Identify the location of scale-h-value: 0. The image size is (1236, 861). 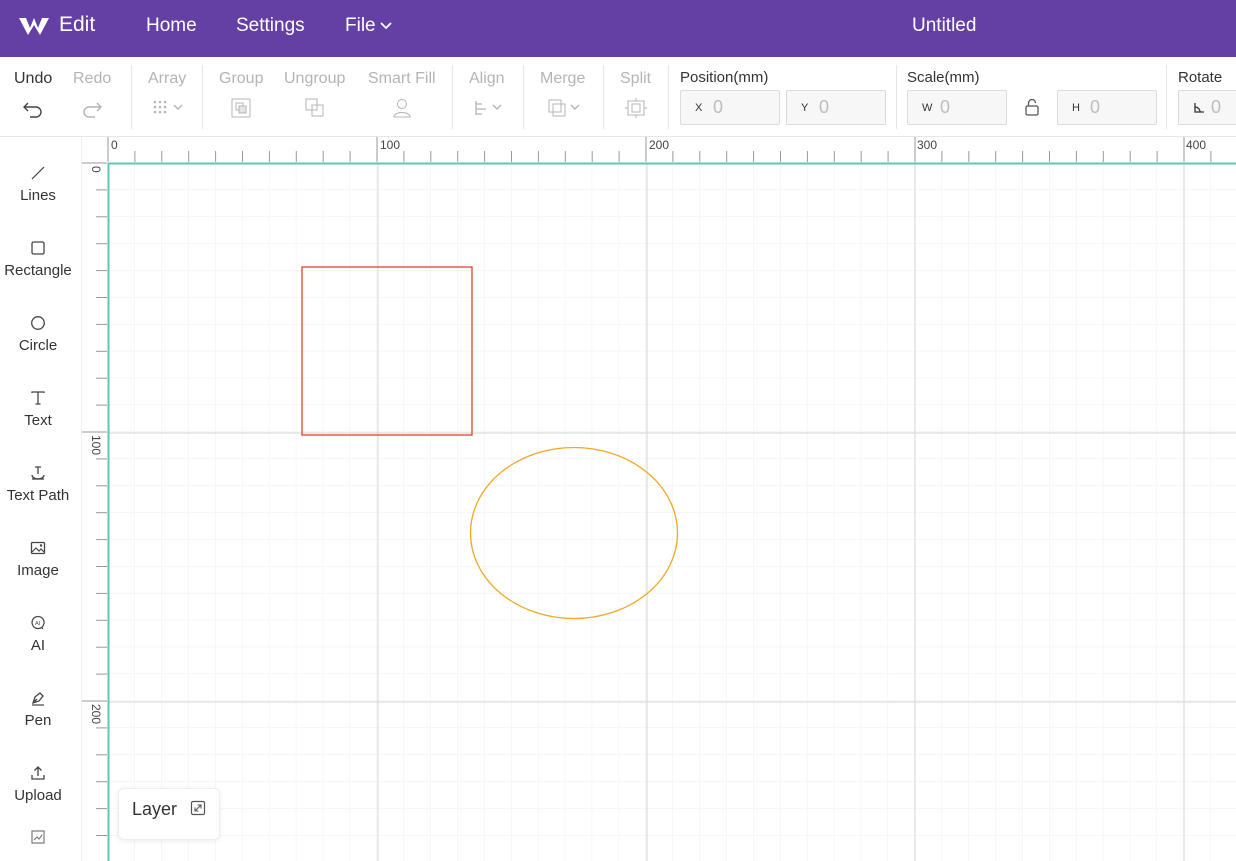
(1095, 107).